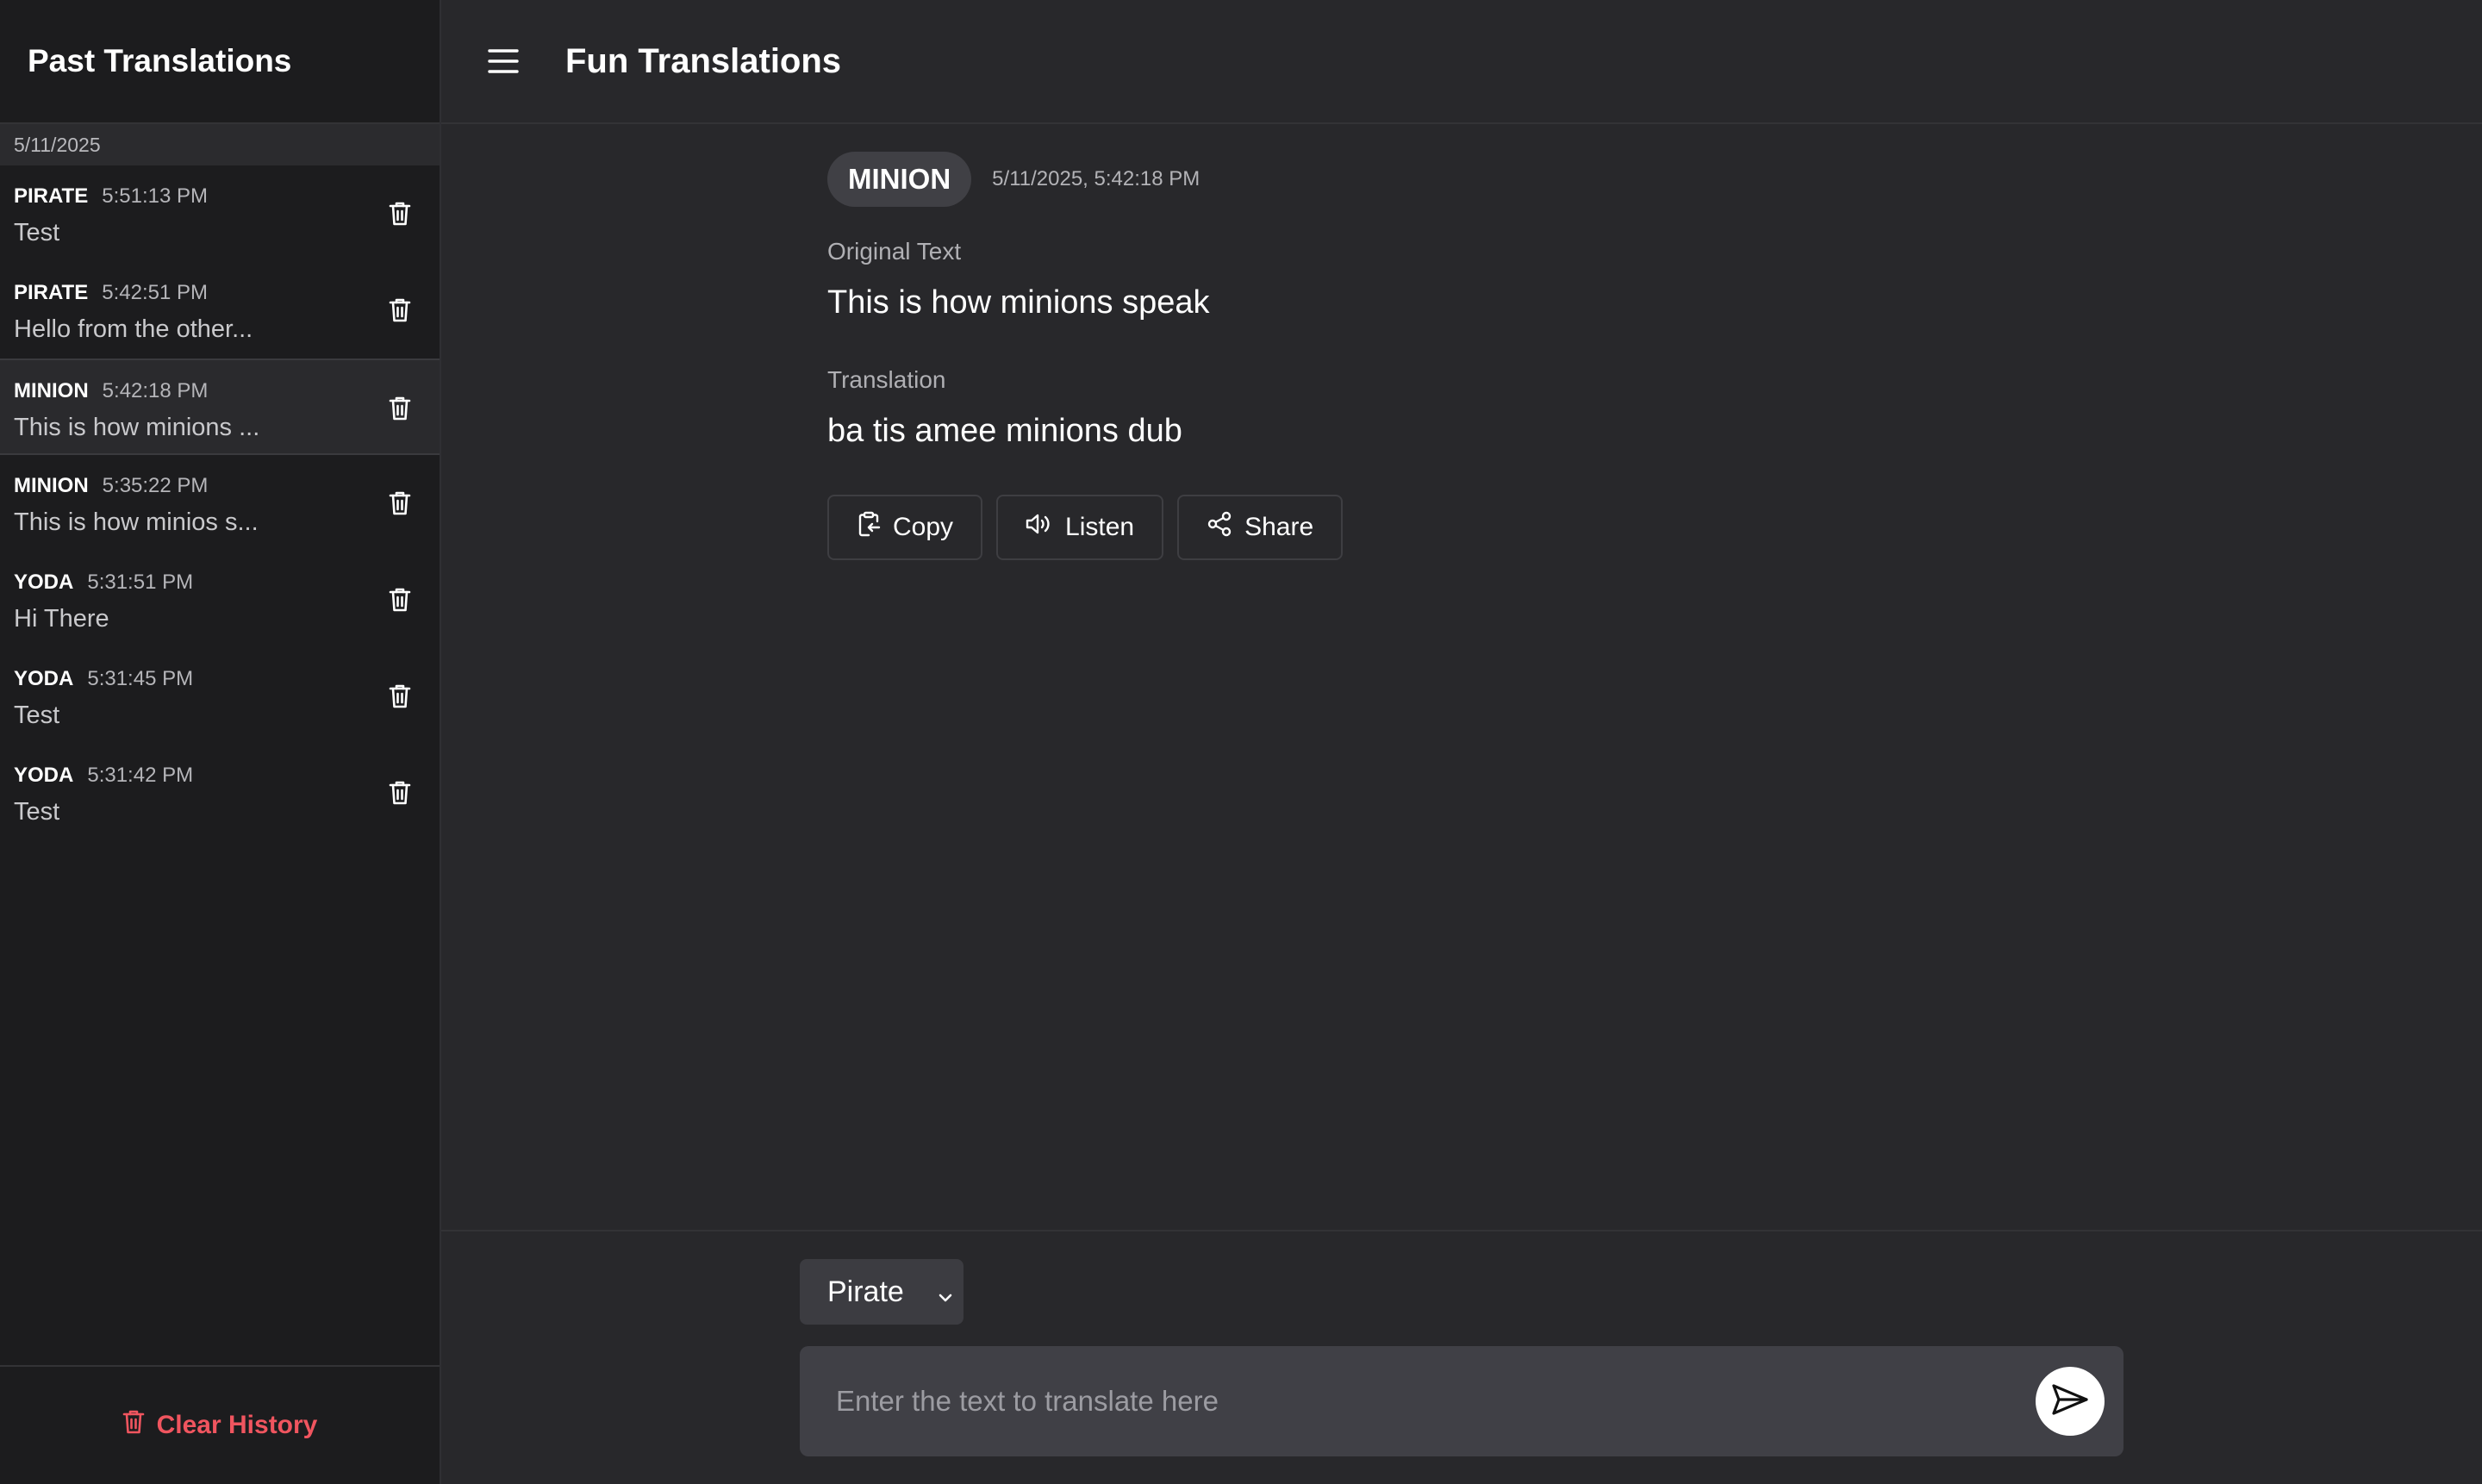  What do you see at coordinates (220, 144) in the screenshot?
I see `date-group-header: 5/11/2025` at bounding box center [220, 144].